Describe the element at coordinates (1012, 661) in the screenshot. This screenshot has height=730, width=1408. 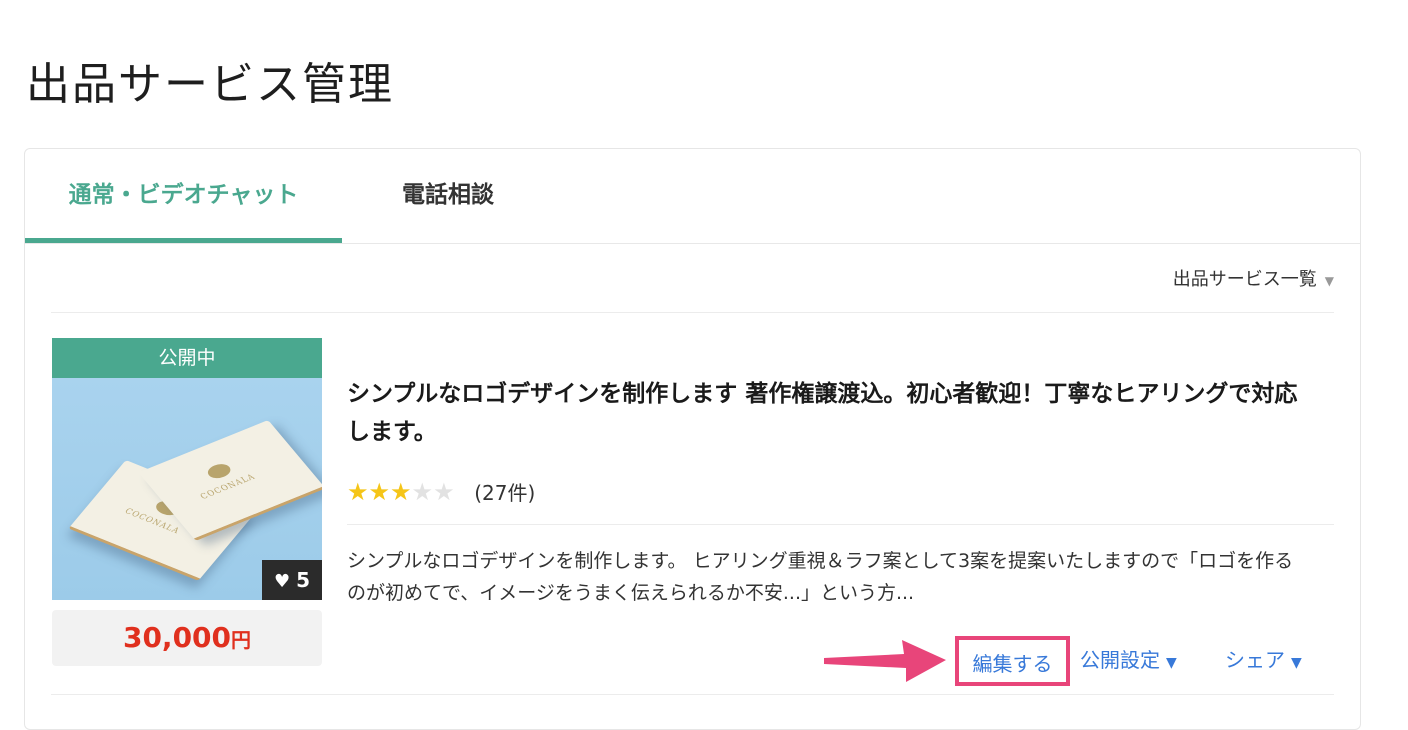
I see `edit-button: 編集する` at that location.